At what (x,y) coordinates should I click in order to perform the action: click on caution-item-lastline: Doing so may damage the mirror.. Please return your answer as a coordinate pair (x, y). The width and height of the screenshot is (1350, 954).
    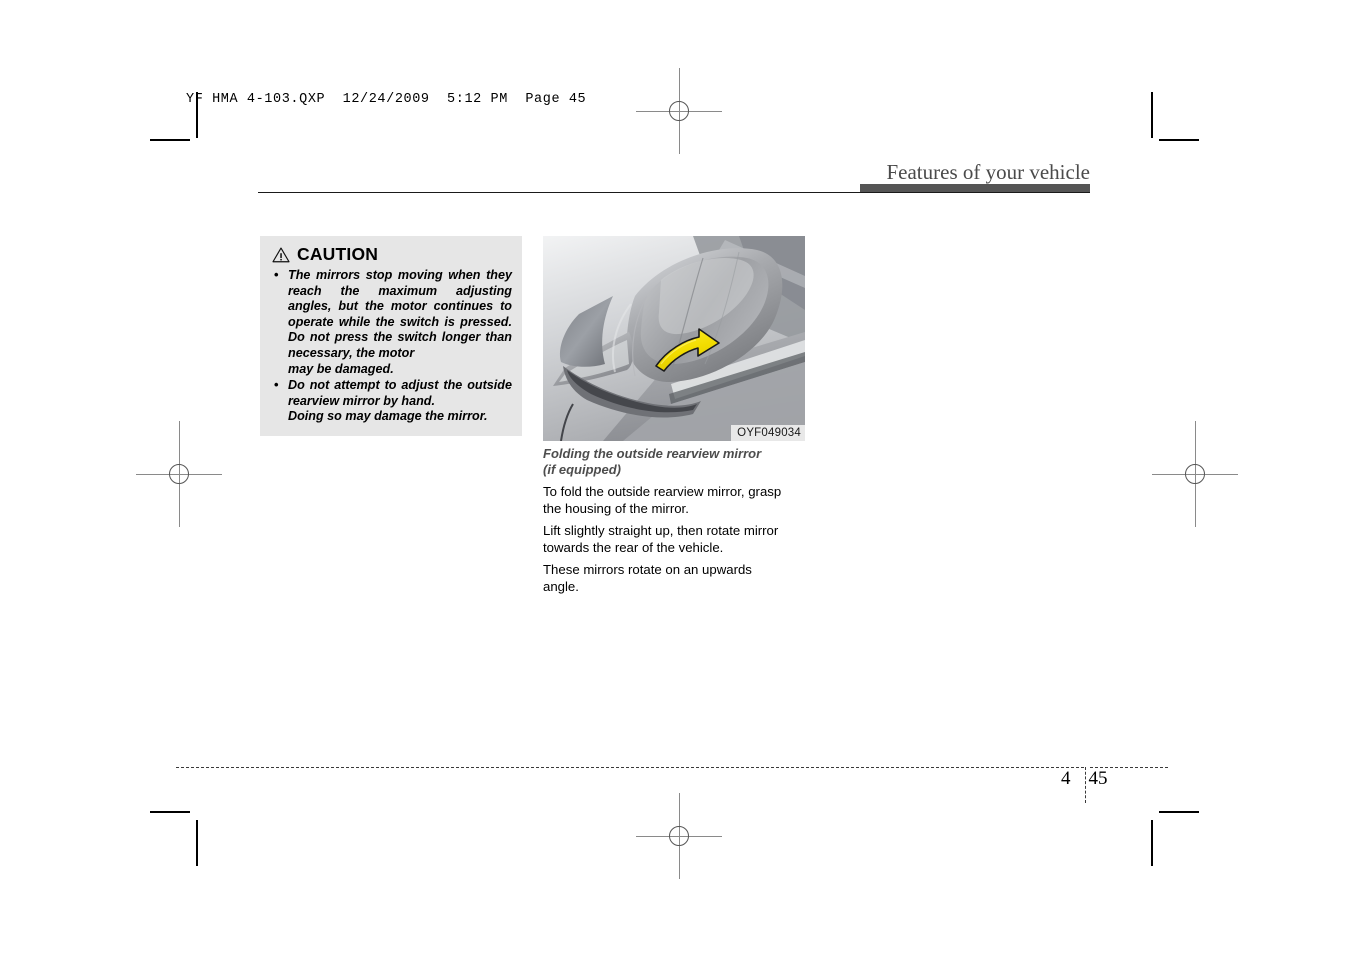
    Looking at the image, I should click on (388, 416).